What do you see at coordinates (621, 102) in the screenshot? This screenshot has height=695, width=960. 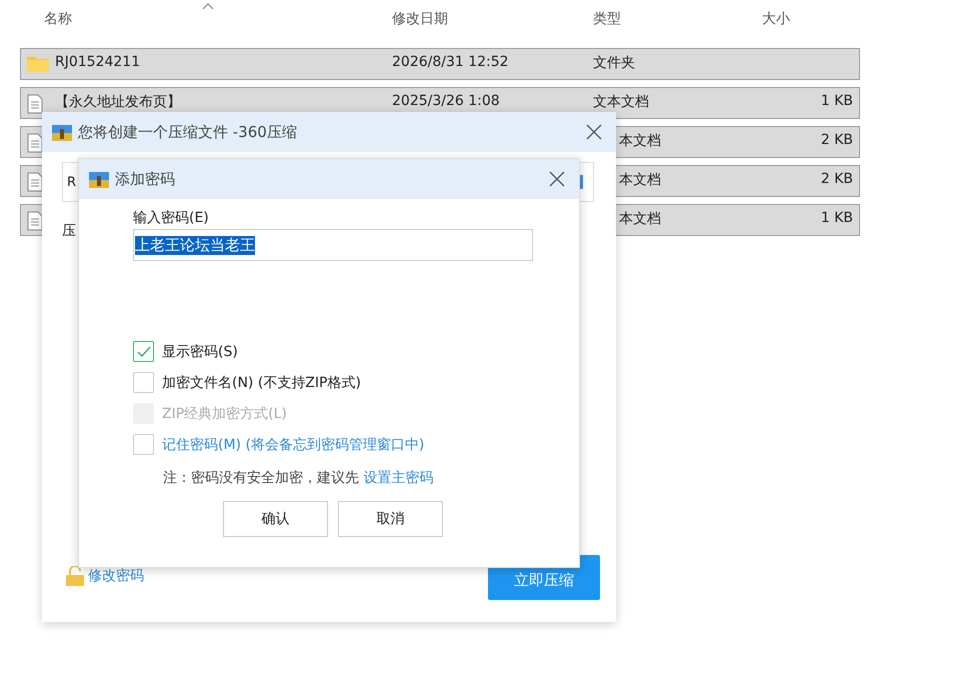 I see `file-type: 文本文档` at bounding box center [621, 102].